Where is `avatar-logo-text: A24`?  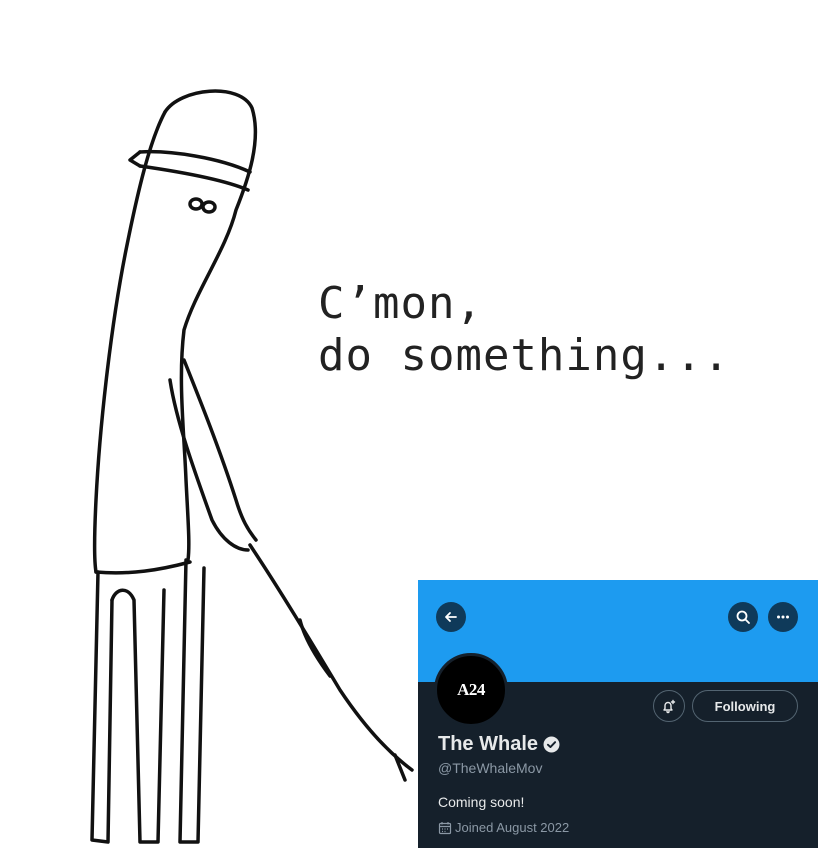 avatar-logo-text: A24 is located at coordinates (471, 689).